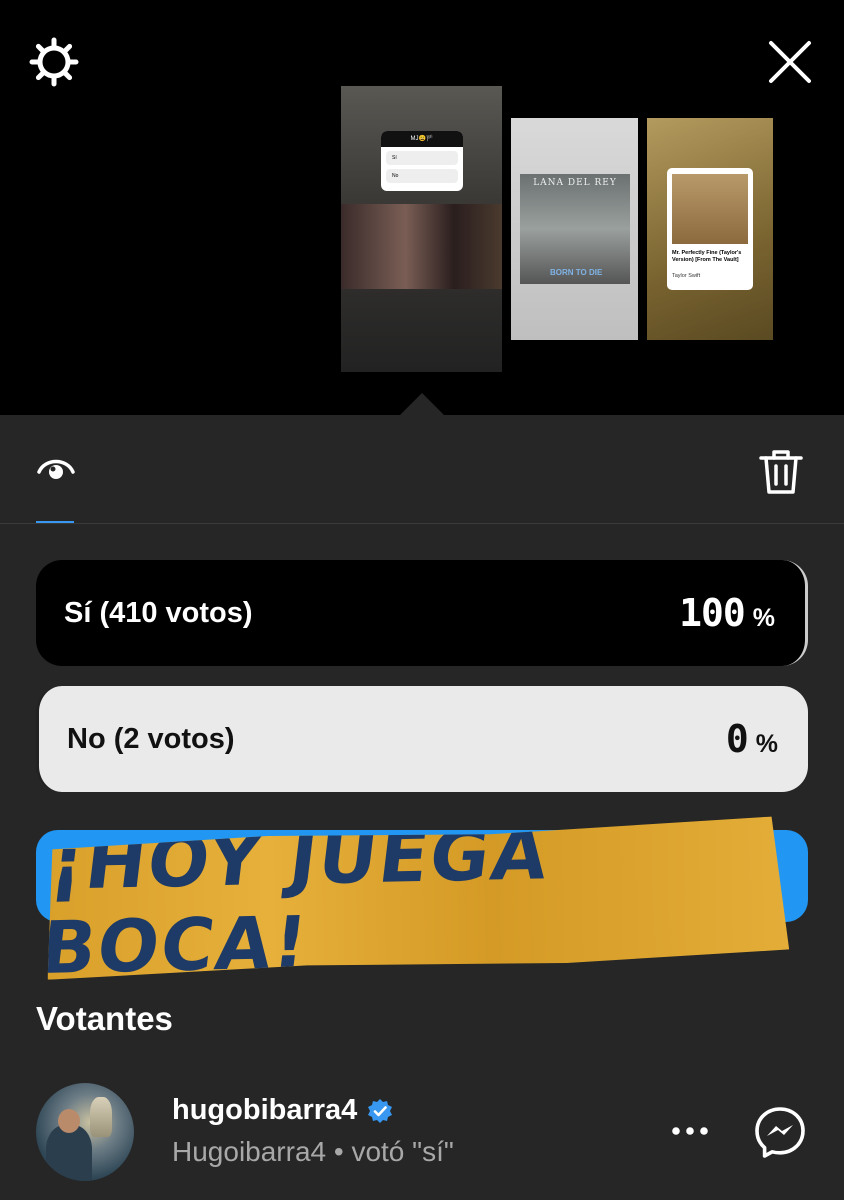 This screenshot has height=1200, width=844. Describe the element at coordinates (264, 1110) in the screenshot. I see `voter-username: hugobibarra4` at that location.